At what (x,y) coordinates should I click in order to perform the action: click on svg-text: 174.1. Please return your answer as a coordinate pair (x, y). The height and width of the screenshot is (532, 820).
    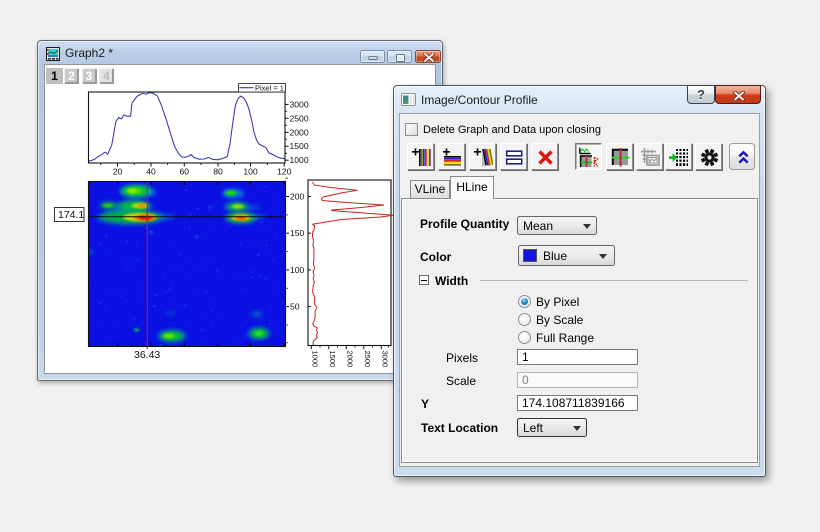
    Looking at the image, I should click on (71, 215).